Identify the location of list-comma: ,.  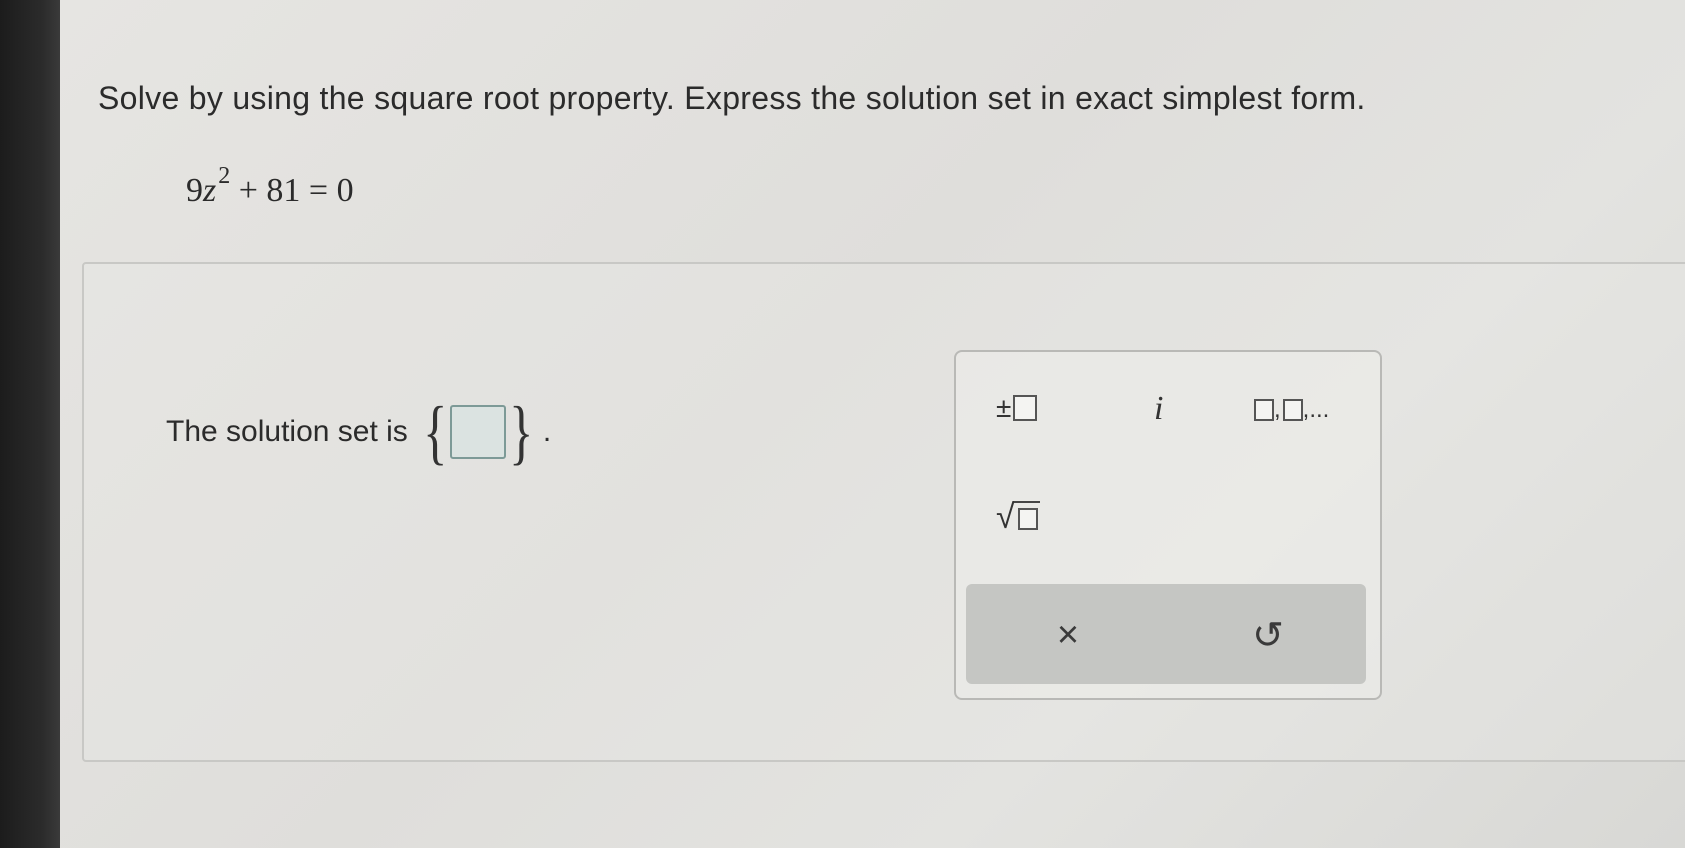
(1277, 409).